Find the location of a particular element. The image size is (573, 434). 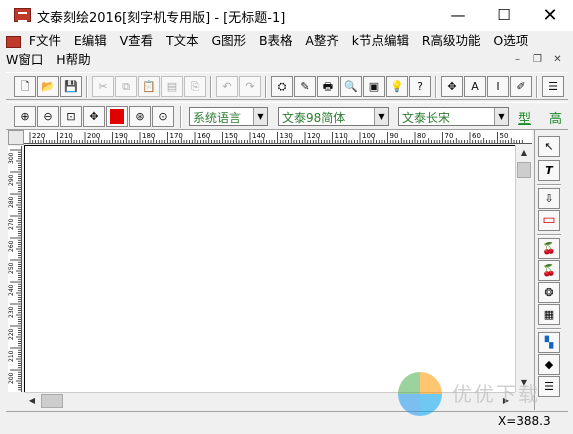

vertical-scroll-thumb is located at coordinates (524, 170).